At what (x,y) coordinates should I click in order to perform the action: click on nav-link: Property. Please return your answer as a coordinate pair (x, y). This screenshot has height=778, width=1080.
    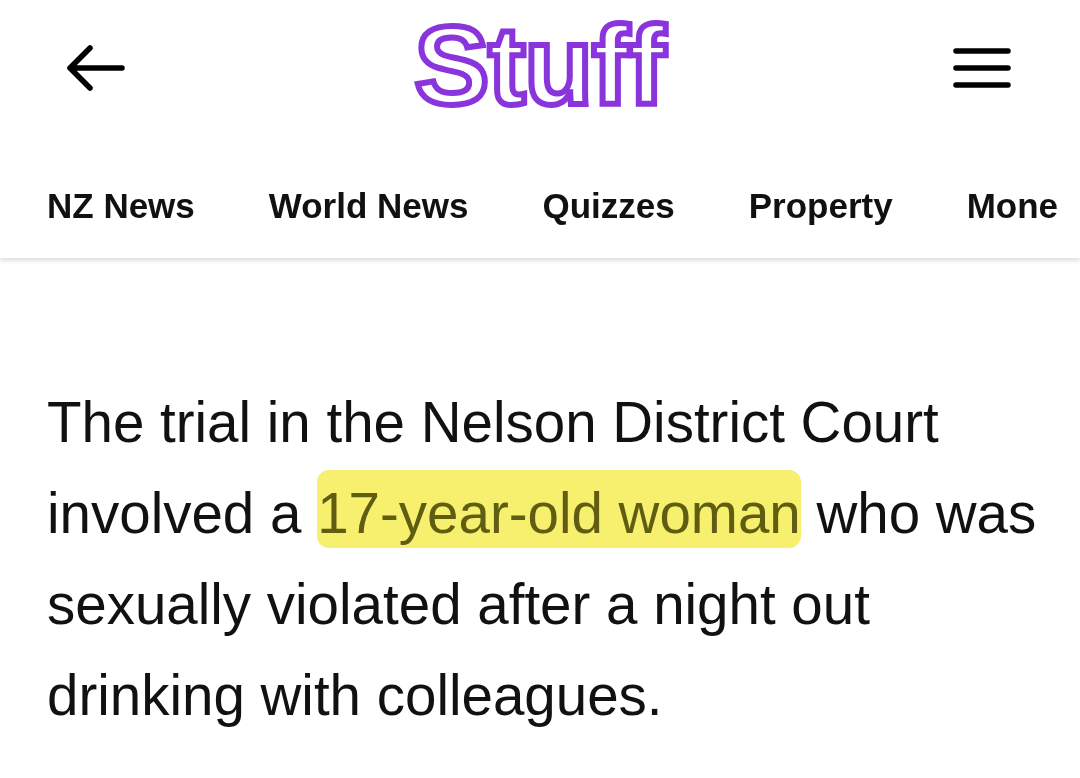
    Looking at the image, I should click on (820, 206).